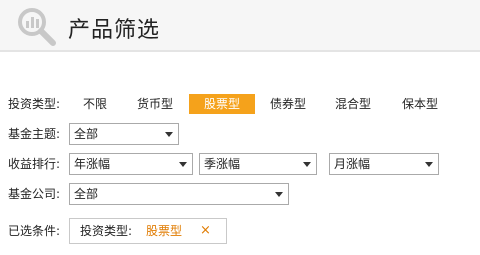  I want to click on chosen-condition-tag: 投资类型: 股票型 ×, so click(148, 231).